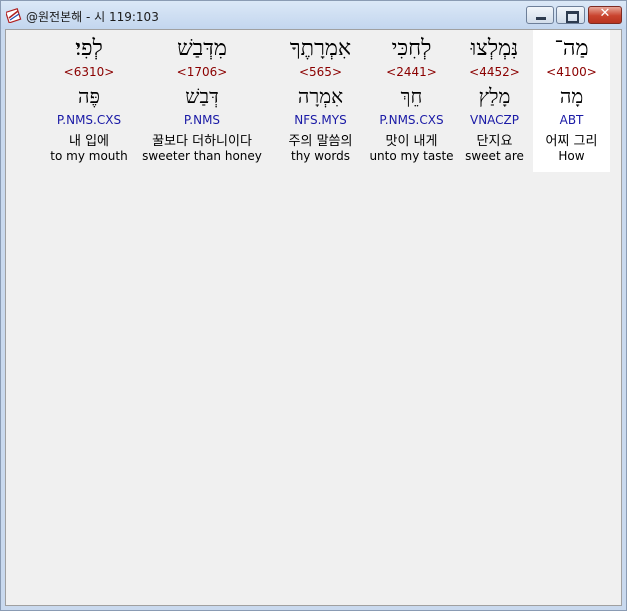 The image size is (627, 611). I want to click on korean-gloss: 내 입에, so click(88, 141).